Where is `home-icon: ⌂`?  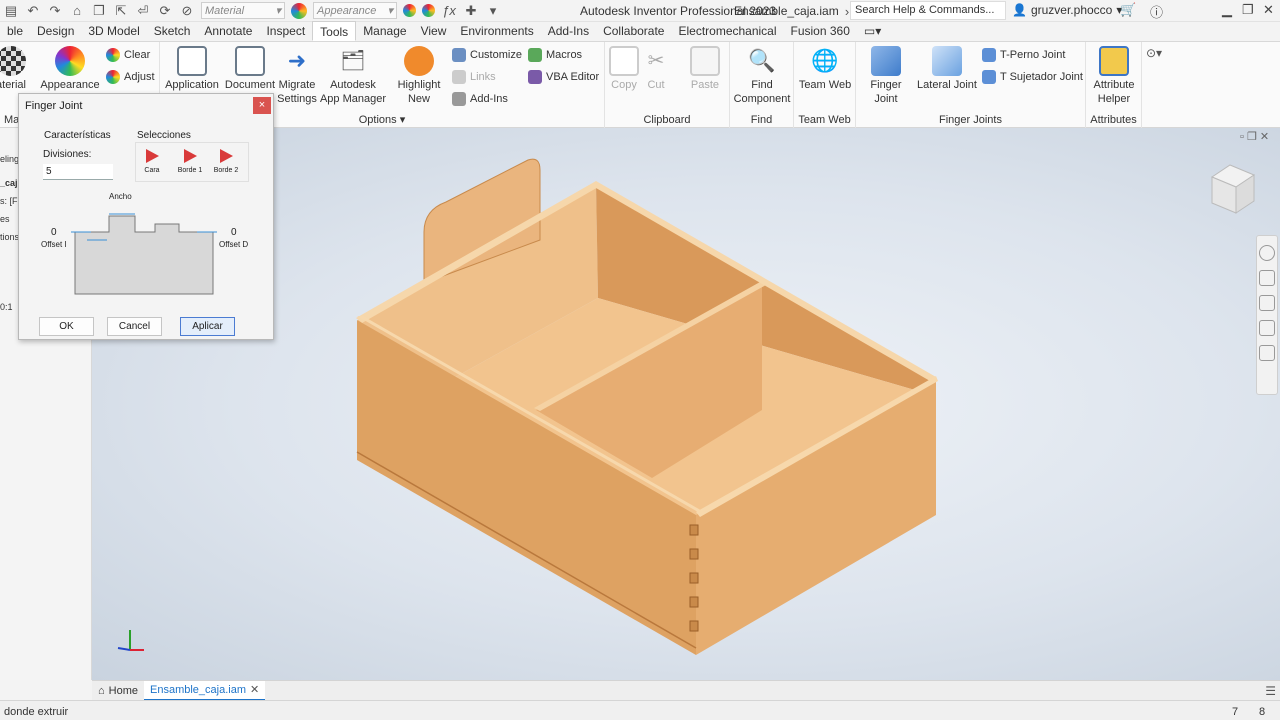 home-icon: ⌂ is located at coordinates (77, 11).